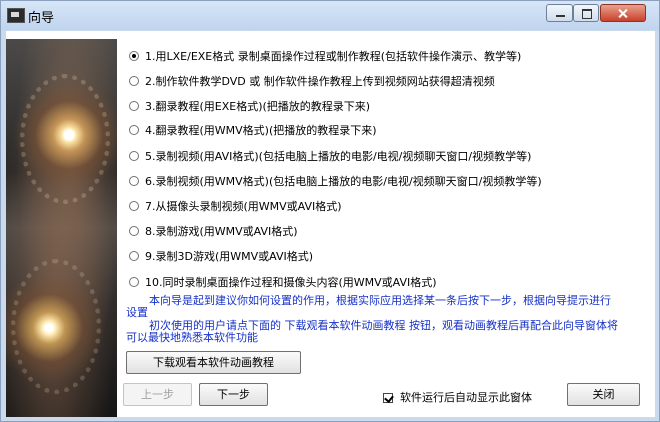  I want to click on option-label: 1.用LXE/EXE格式 录制桌面操作过程或制作教程(包括软件操作演示、教学等), so click(333, 56).